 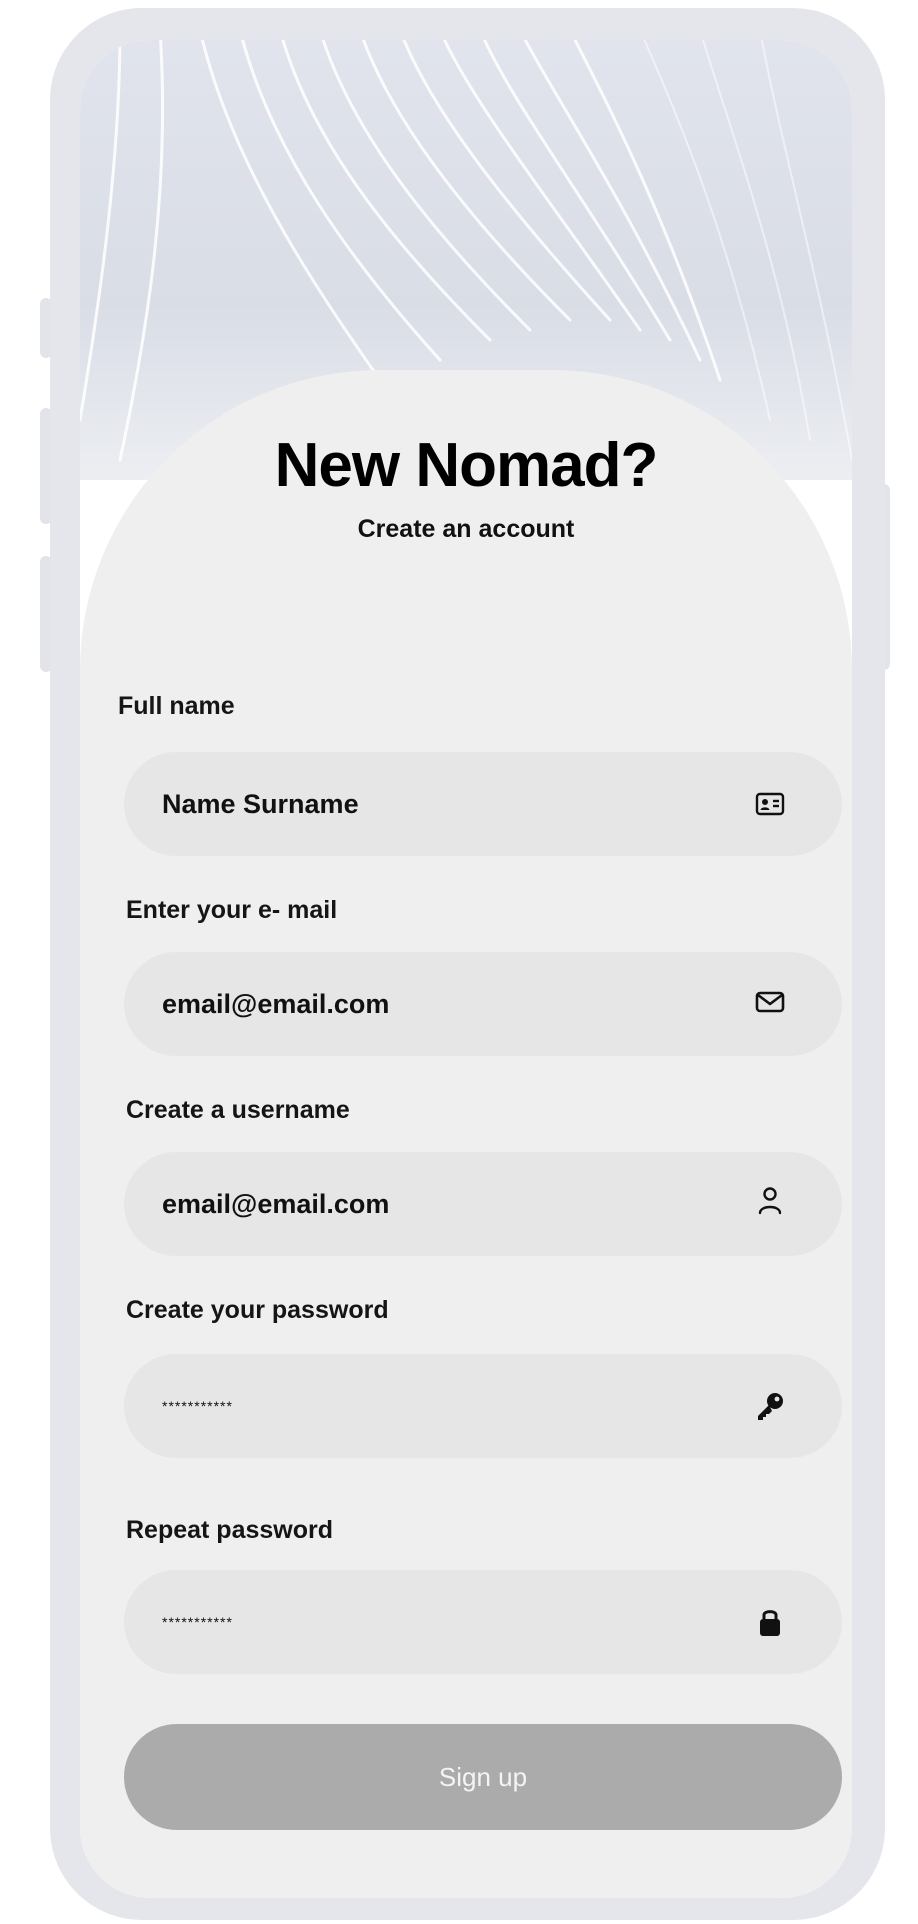 What do you see at coordinates (770, 1622) in the screenshot?
I see `lock-icon` at bounding box center [770, 1622].